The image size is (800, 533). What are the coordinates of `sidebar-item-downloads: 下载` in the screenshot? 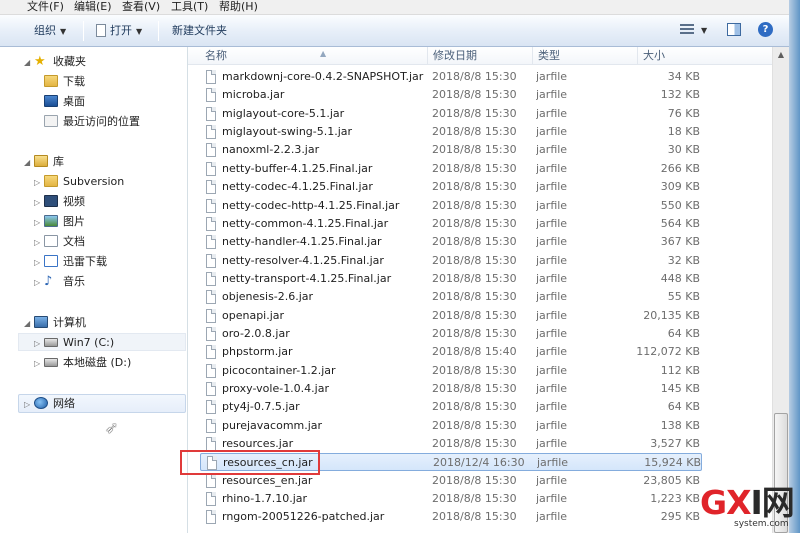 It's located at (64, 82).